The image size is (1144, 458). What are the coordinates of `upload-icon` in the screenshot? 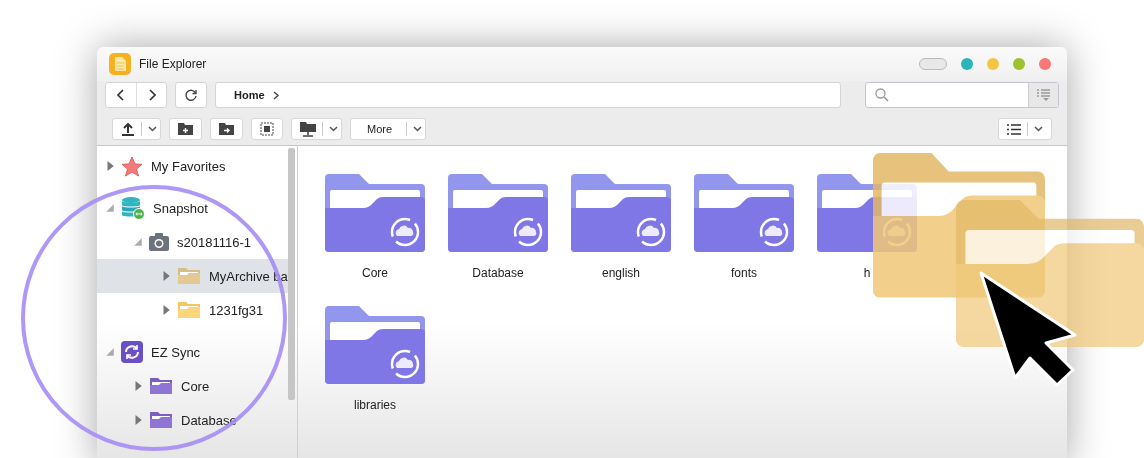 It's located at (128, 129).